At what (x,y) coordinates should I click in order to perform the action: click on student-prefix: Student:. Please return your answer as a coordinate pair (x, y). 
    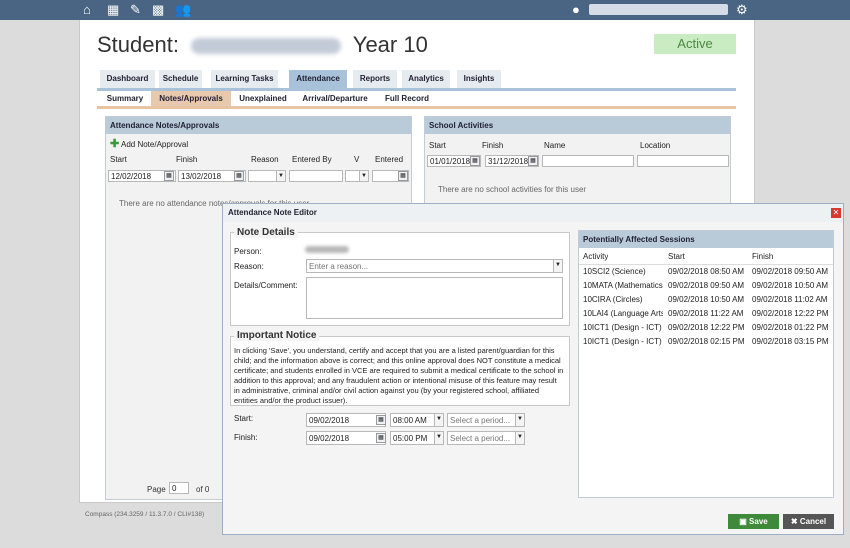
    Looking at the image, I should click on (138, 44).